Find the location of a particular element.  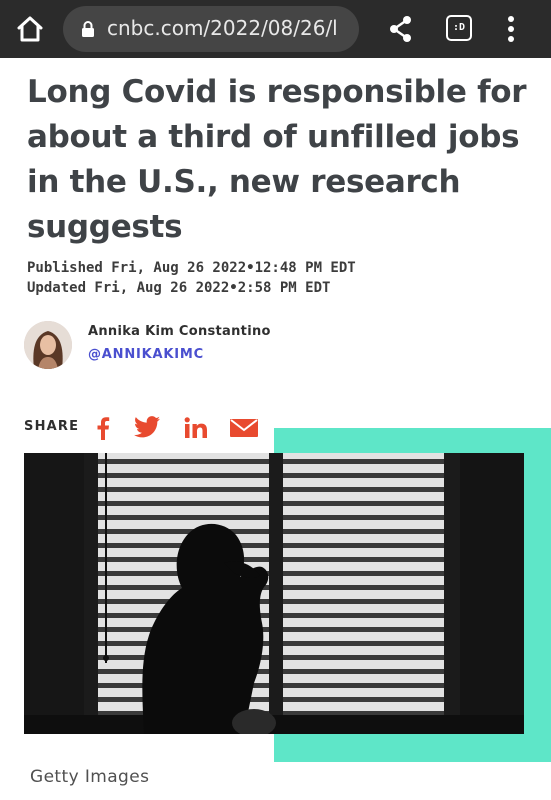

twitter-icon is located at coordinates (147, 429).